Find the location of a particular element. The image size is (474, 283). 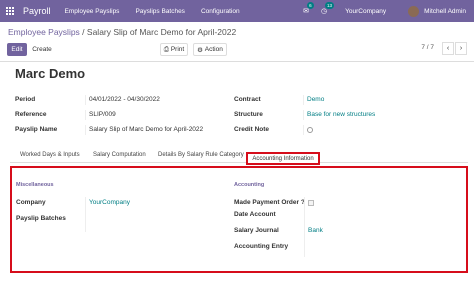

menu-configuration: Configuration is located at coordinates (220, 11).